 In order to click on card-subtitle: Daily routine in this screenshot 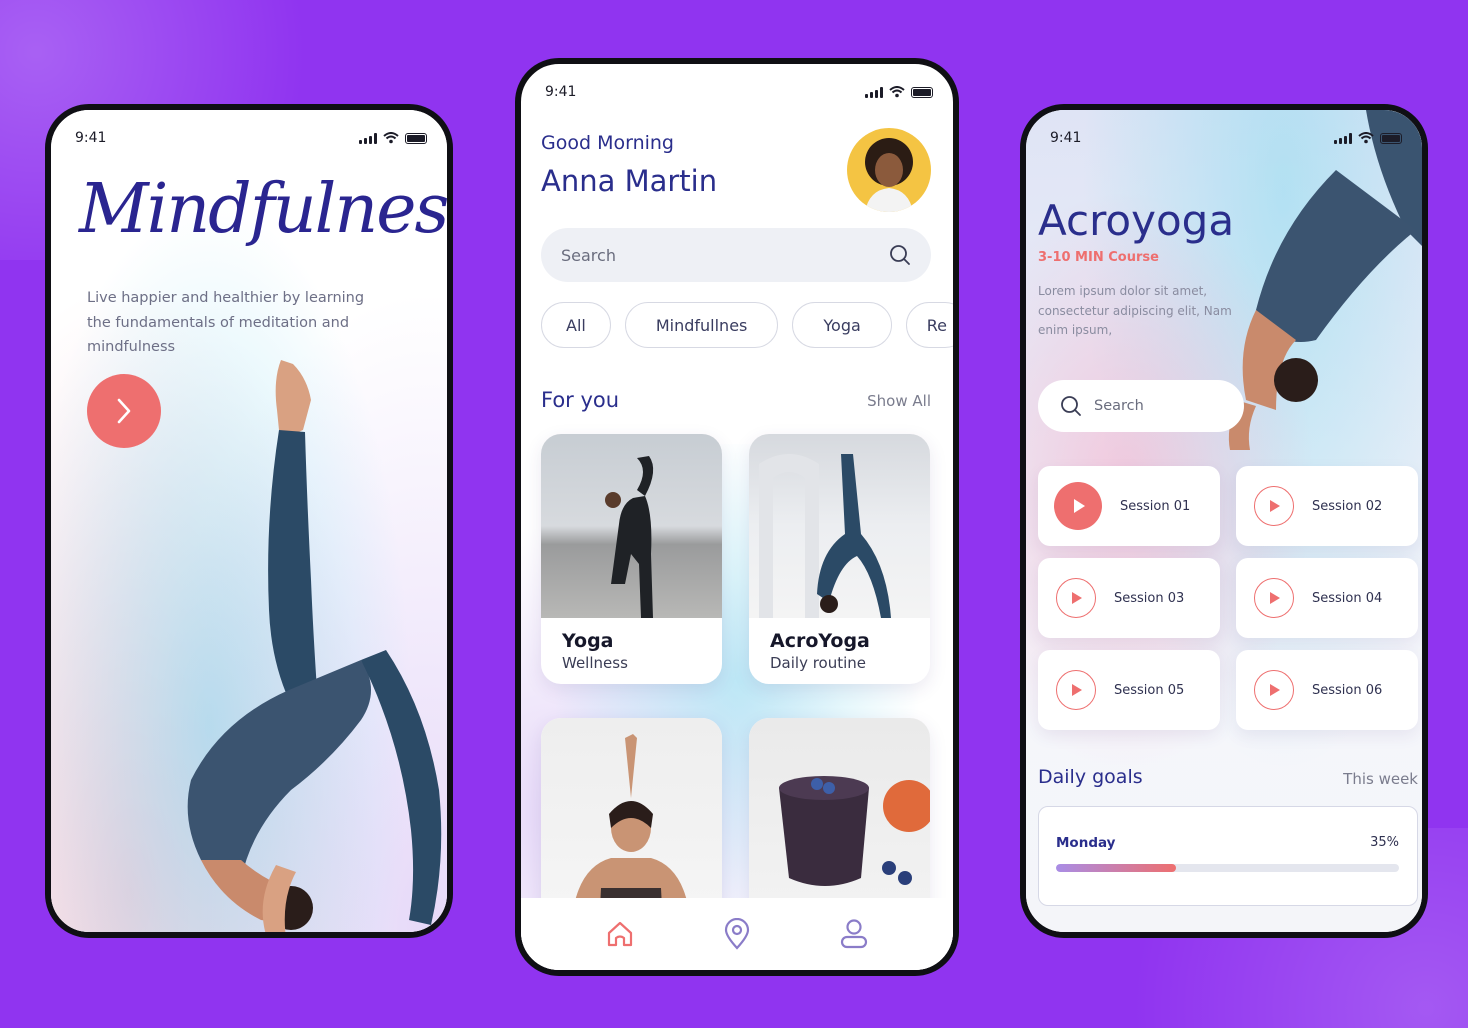, I will do `click(818, 663)`.